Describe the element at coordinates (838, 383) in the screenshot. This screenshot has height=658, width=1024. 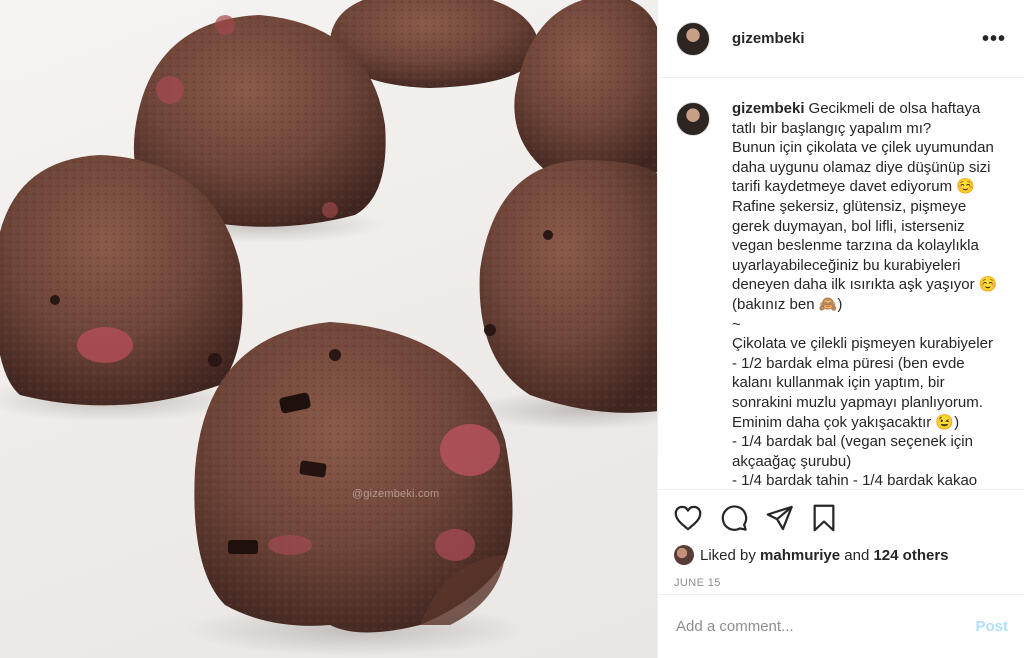
I see `caption-line: kalanı kullanmak için yaptım, bir` at that location.